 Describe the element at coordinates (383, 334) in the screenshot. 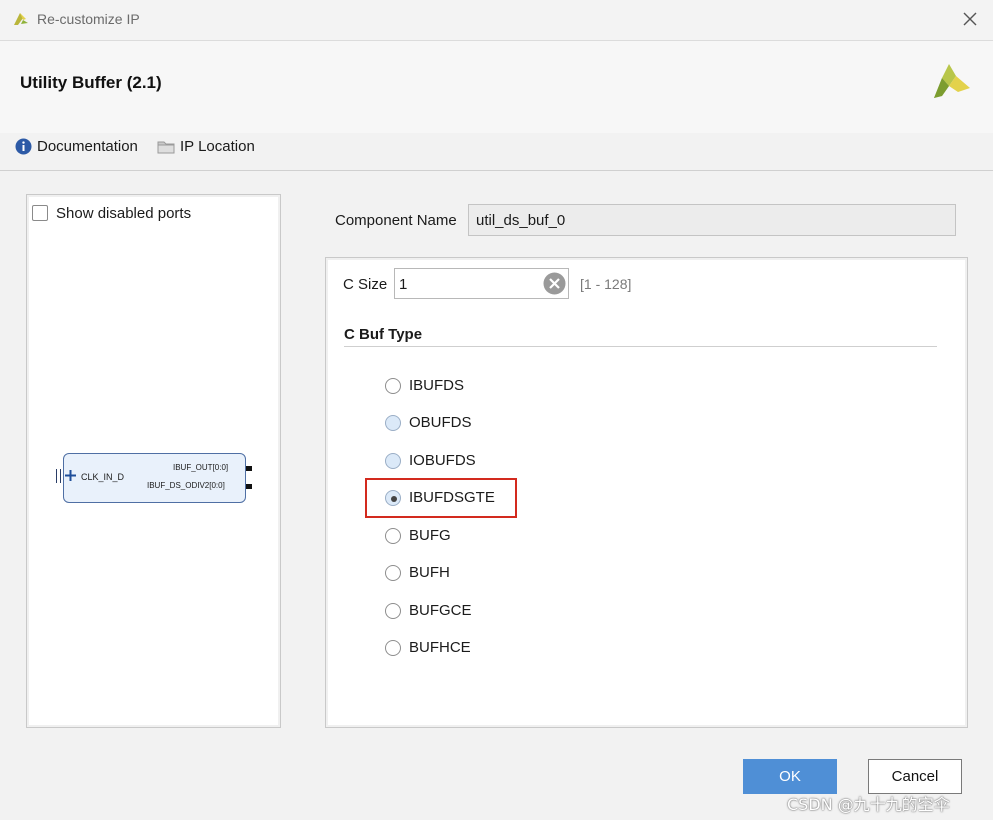

I see `c-buf-type-heading: C Buf Type` at that location.